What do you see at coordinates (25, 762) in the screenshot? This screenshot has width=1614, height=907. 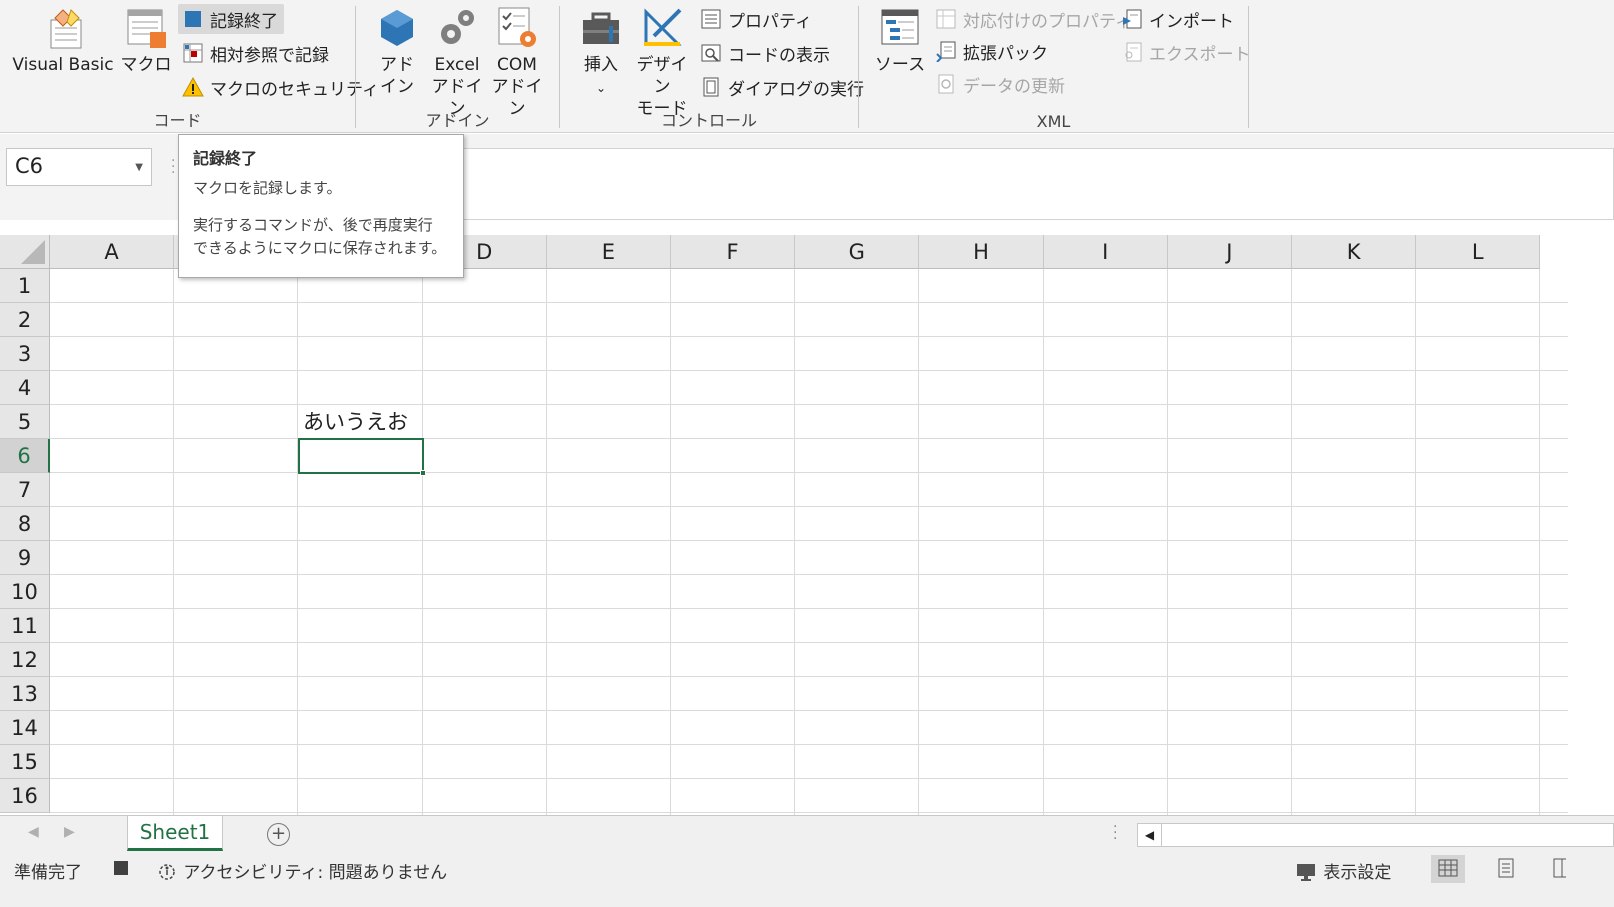 I see `row-header: 15` at bounding box center [25, 762].